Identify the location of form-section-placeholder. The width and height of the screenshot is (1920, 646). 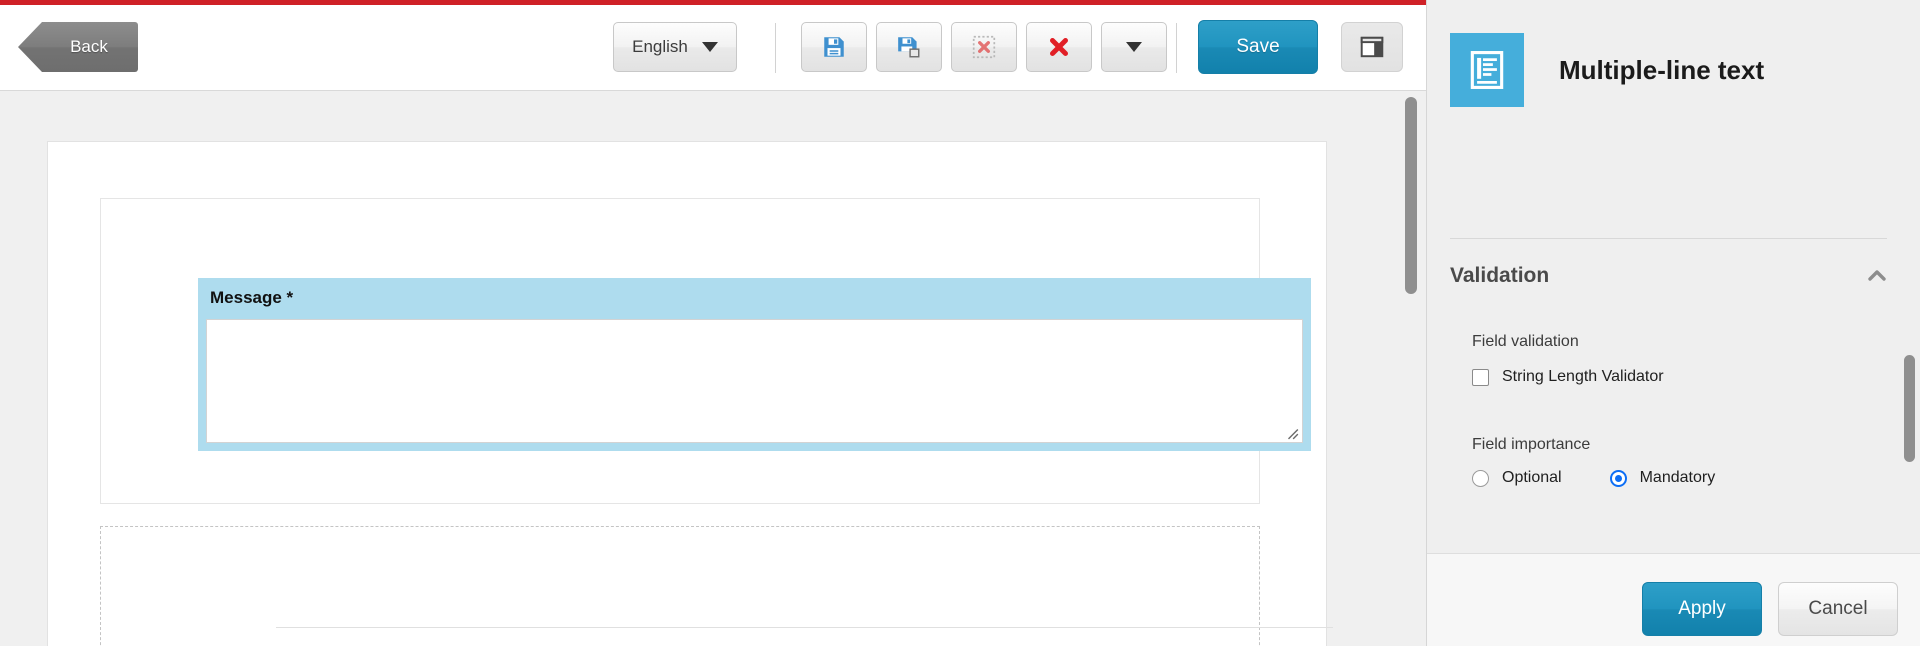
(716, 586).